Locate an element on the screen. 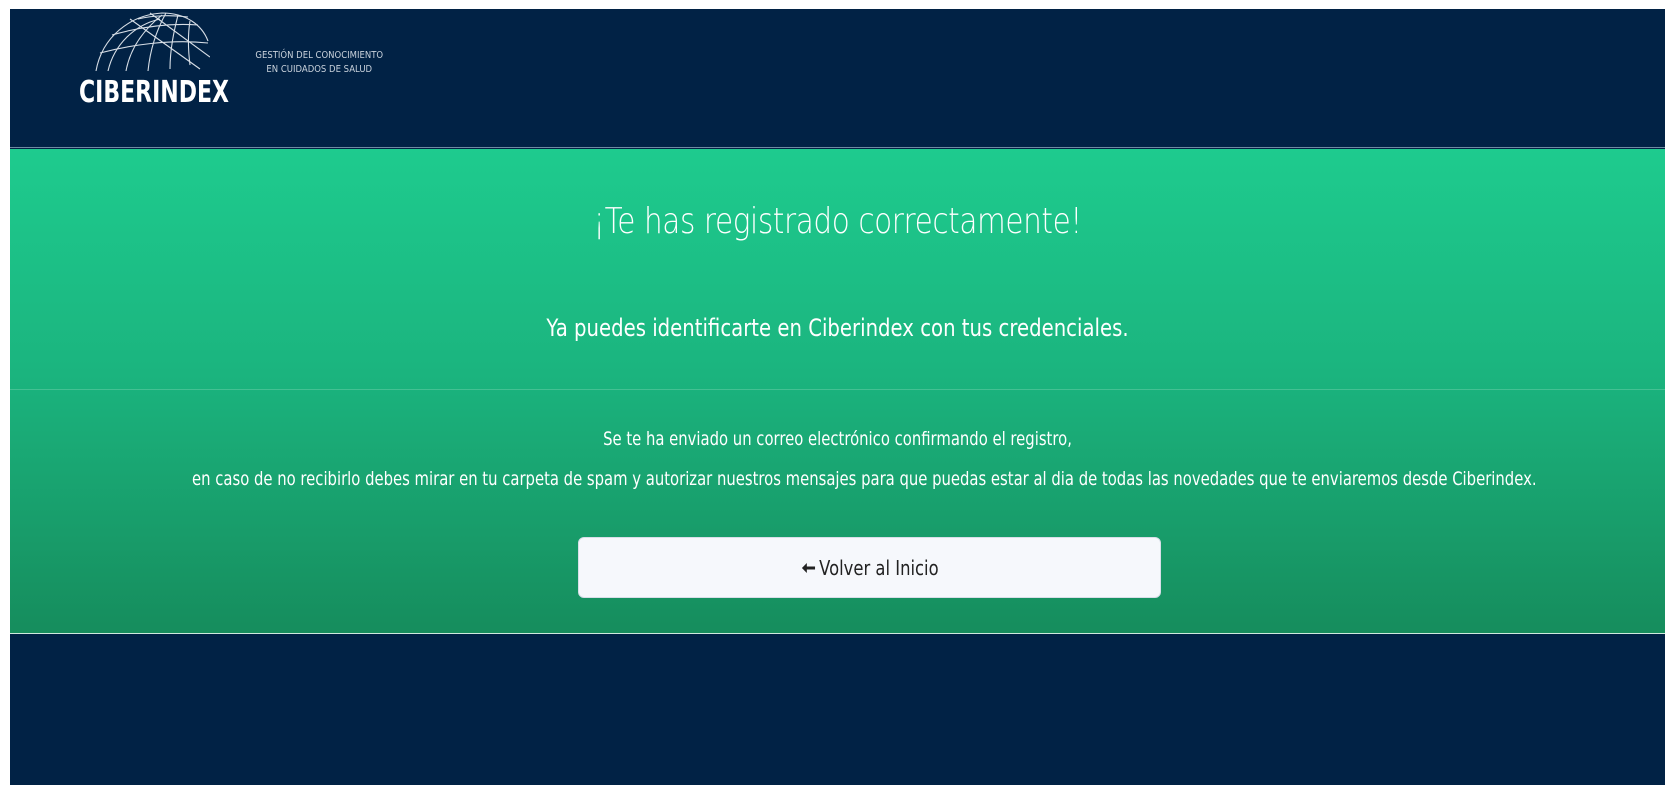  back-button-content: Volver al Inicio is located at coordinates (870, 567).